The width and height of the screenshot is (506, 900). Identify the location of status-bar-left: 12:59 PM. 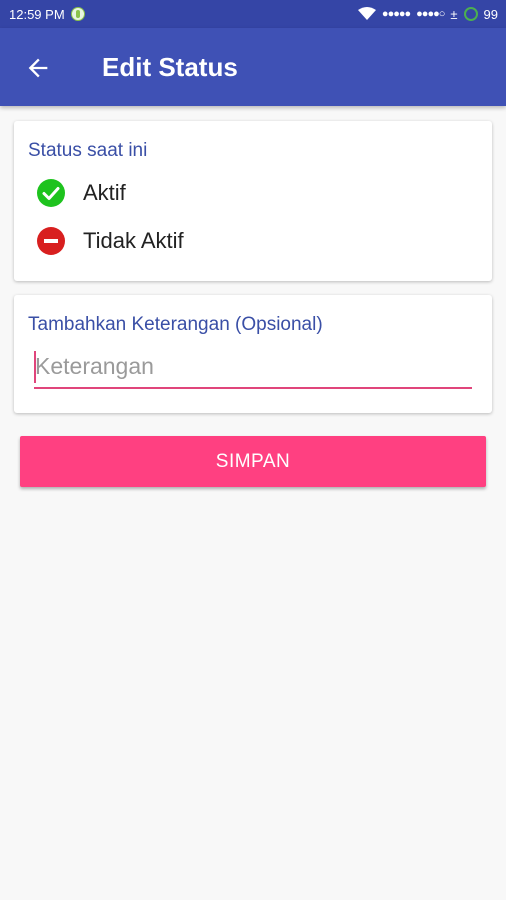
(47, 14).